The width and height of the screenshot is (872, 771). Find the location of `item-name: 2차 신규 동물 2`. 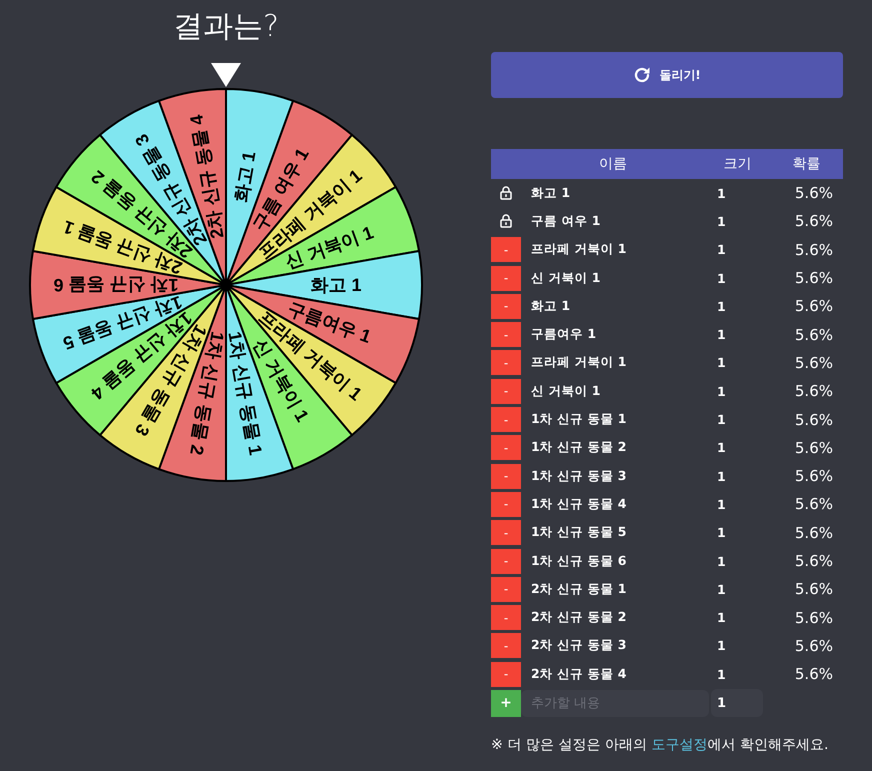

item-name: 2차 신규 동물 2 is located at coordinates (578, 617).